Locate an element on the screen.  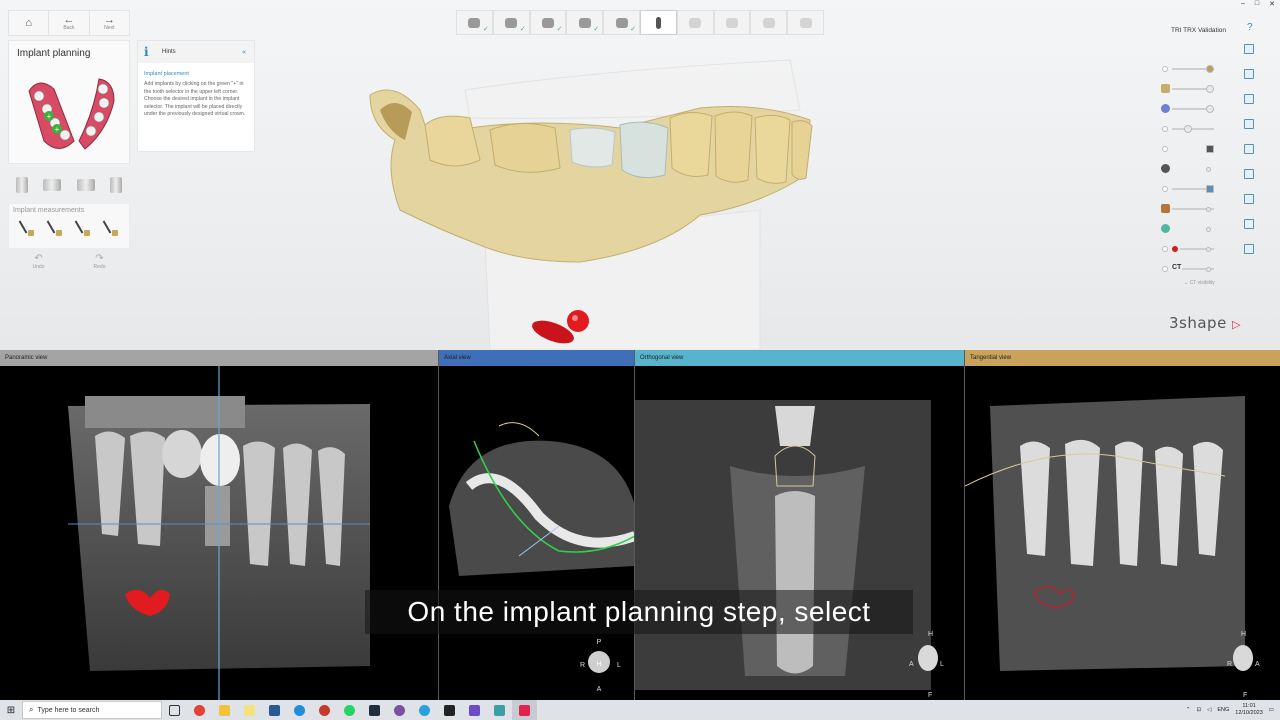
visibility-slider-antagonist is located at coordinates (1189, 89).